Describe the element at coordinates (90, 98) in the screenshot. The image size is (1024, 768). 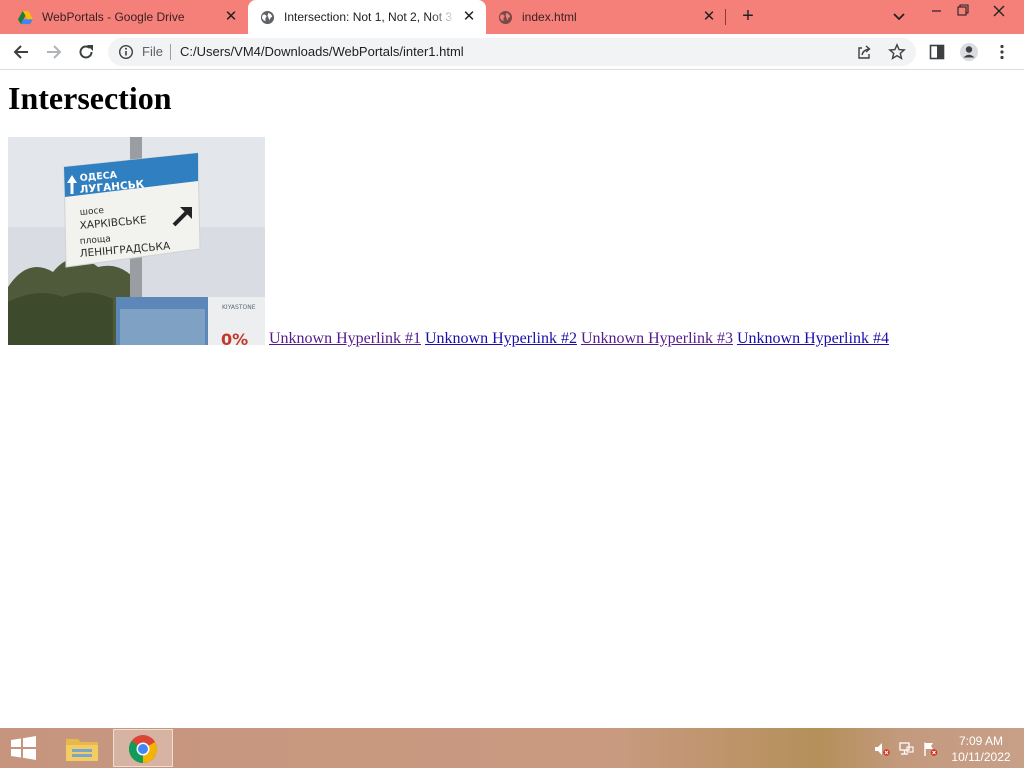
I see `page-title: Intersection` at that location.